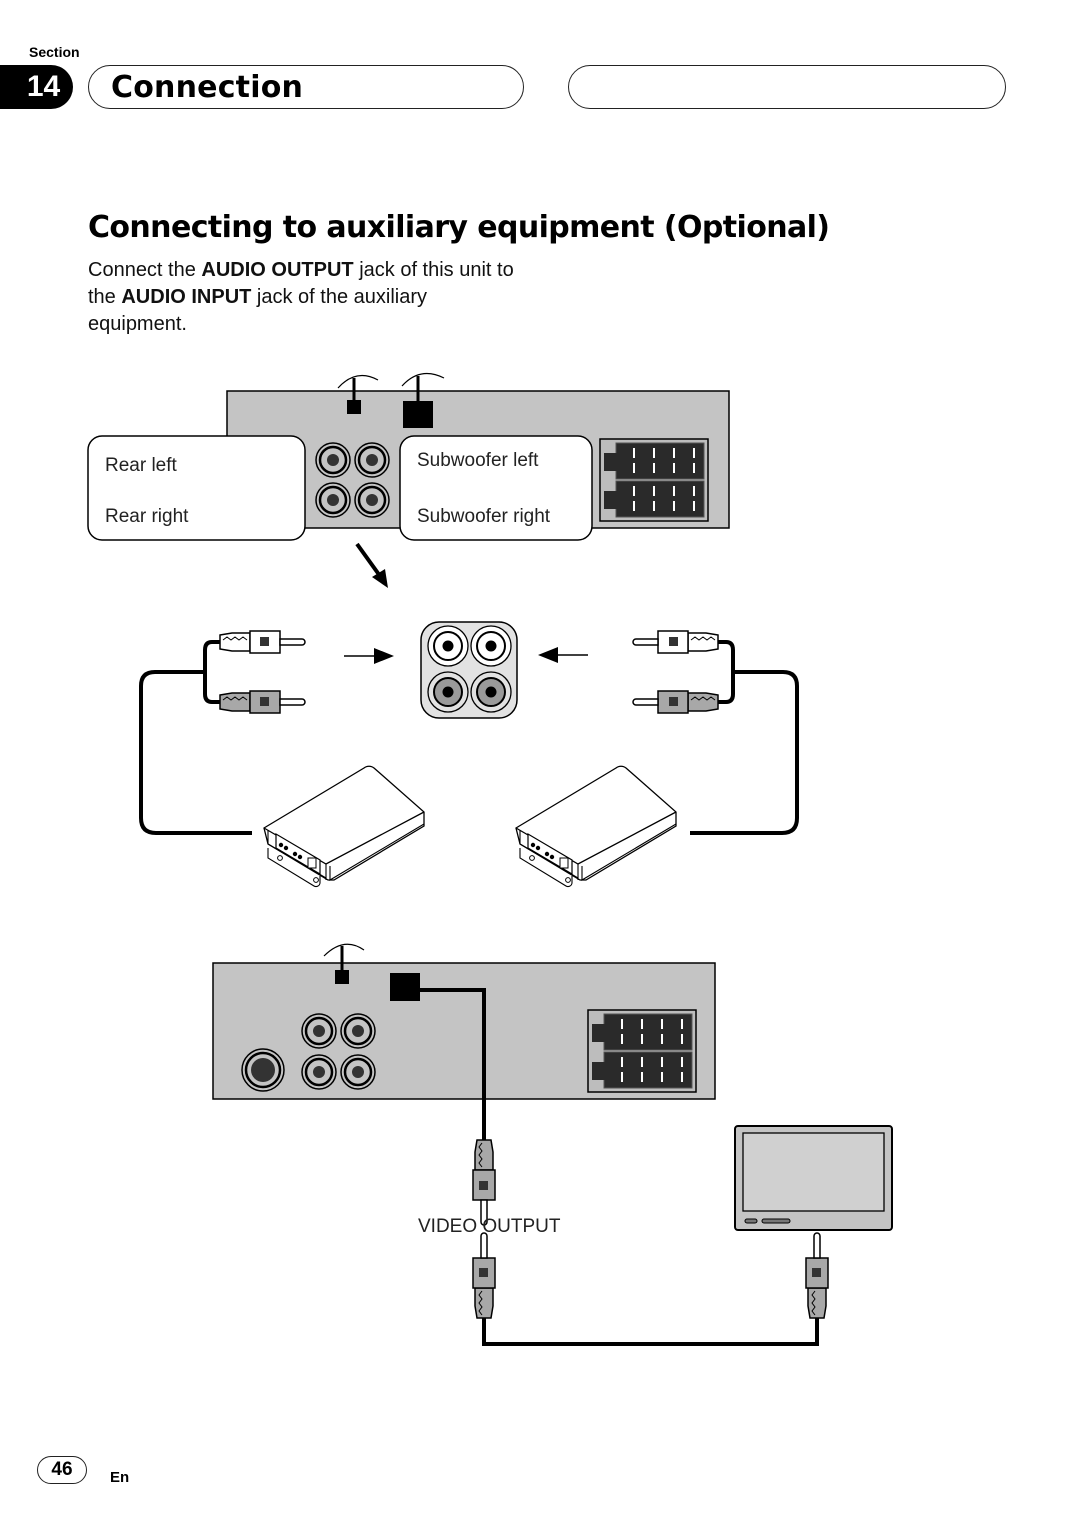  What do you see at coordinates (222, 732) in the screenshot?
I see `left-rca-cable` at bounding box center [222, 732].